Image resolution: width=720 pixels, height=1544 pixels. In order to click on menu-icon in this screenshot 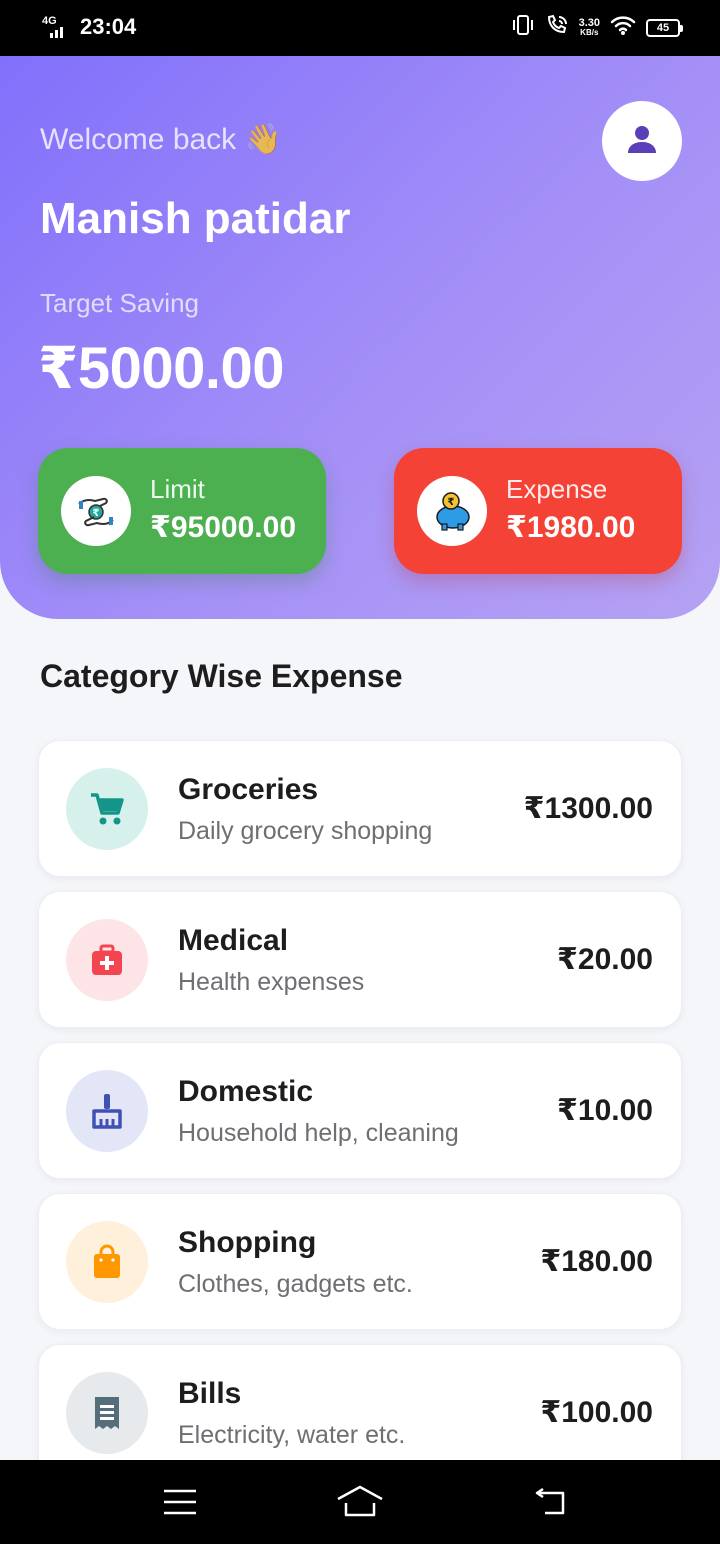, I will do `click(180, 1502)`.